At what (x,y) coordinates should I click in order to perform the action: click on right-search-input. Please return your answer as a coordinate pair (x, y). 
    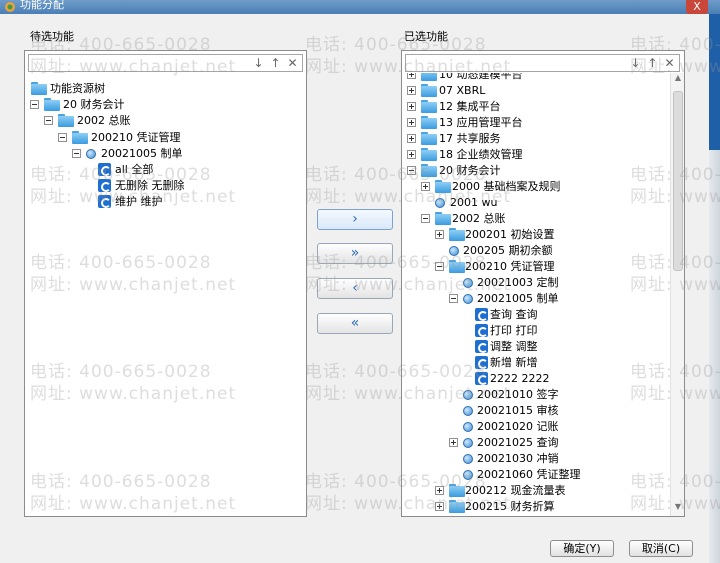
    Looking at the image, I should click on (517, 63).